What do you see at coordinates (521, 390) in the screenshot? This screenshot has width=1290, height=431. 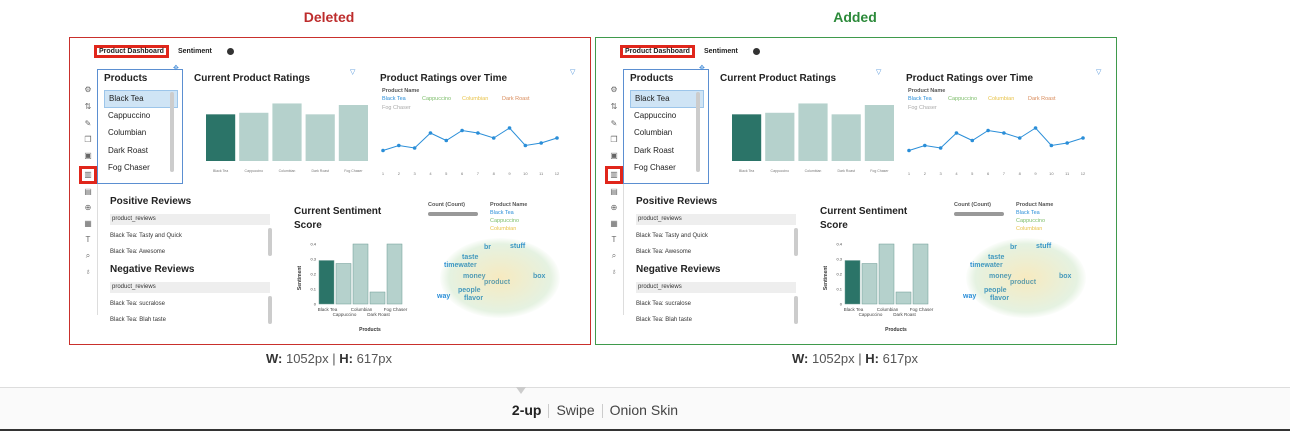 I see `caret-icon` at bounding box center [521, 390].